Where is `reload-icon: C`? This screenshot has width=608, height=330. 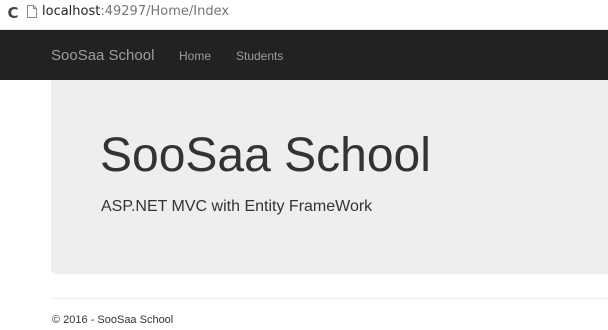 reload-icon: C is located at coordinates (13, 13).